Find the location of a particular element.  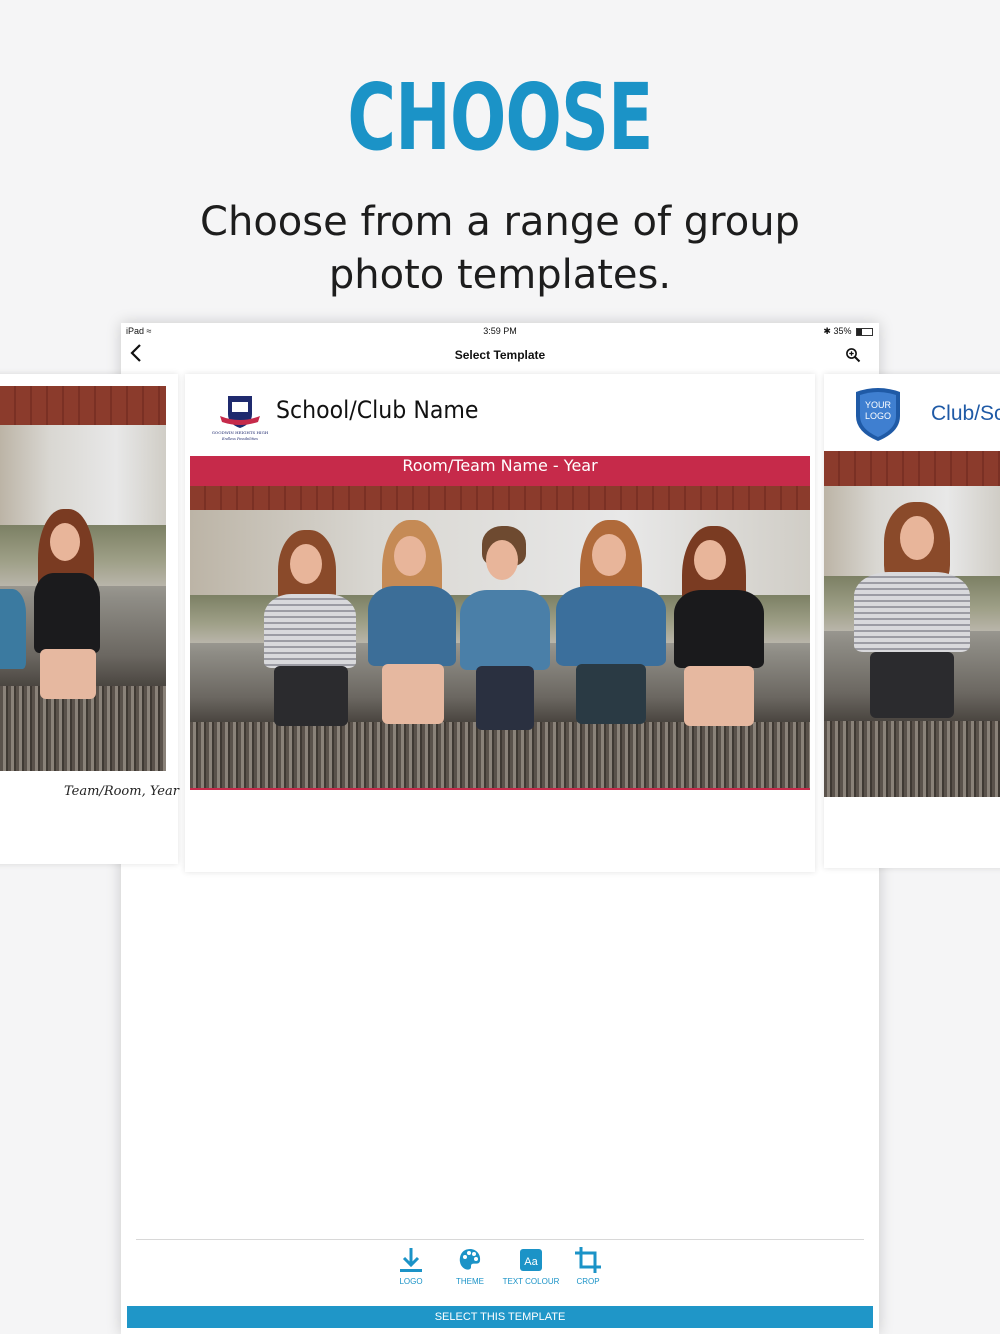

palette-icon is located at coordinates (470, 1259).